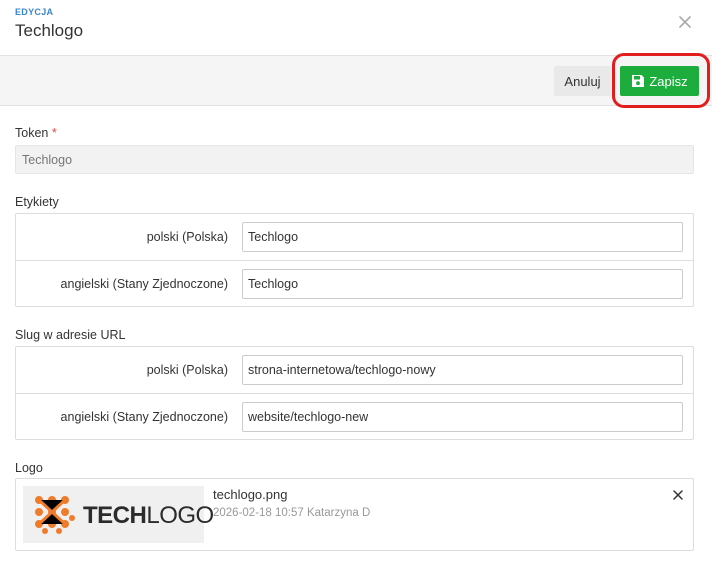 The height and width of the screenshot is (566, 712). I want to click on logo-wordmark-bold: TECH, so click(115, 515).